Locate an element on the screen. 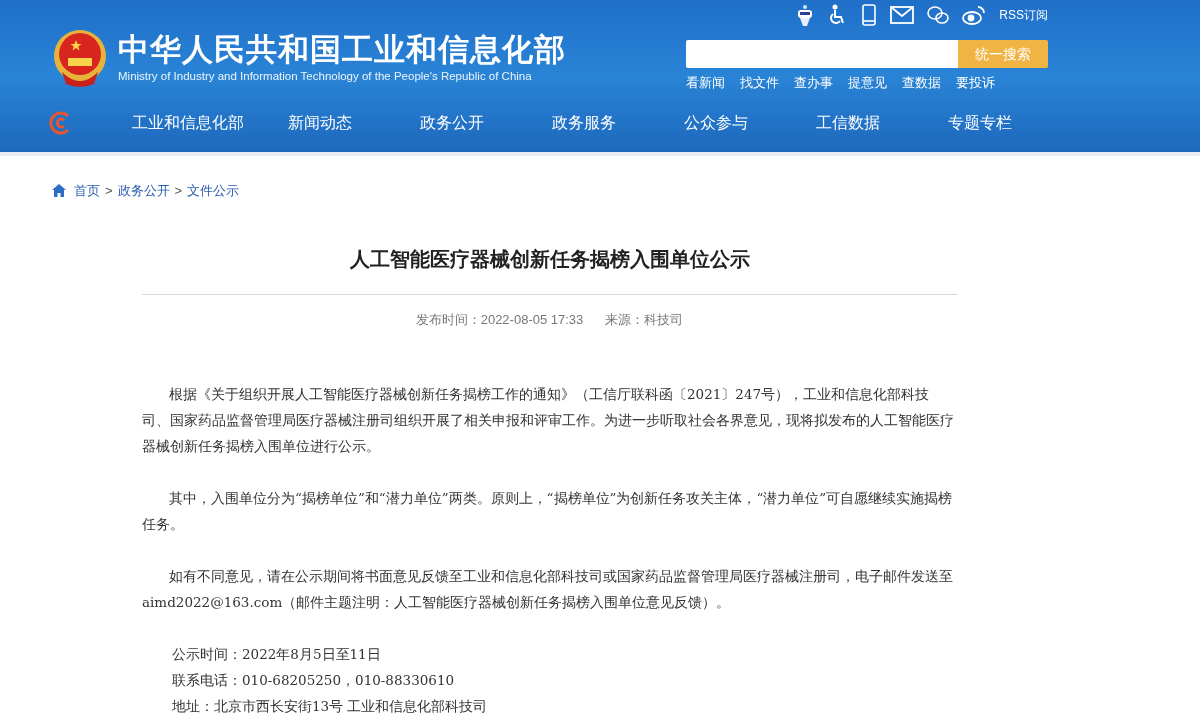 The width and height of the screenshot is (1200, 715). contact-detail: 公示时间：2022年8月5日至11日 is located at coordinates (277, 654).